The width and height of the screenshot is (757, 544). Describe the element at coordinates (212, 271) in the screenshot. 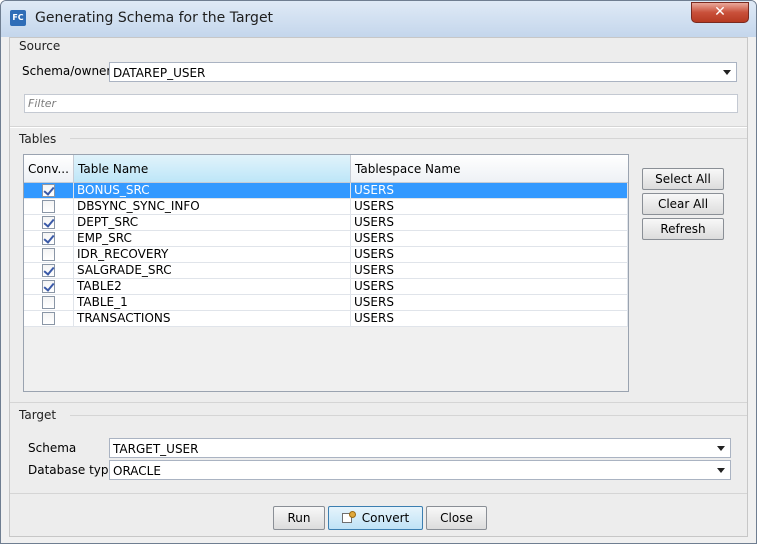

I see `table-name-cell: SALGRADE_SRC` at that location.